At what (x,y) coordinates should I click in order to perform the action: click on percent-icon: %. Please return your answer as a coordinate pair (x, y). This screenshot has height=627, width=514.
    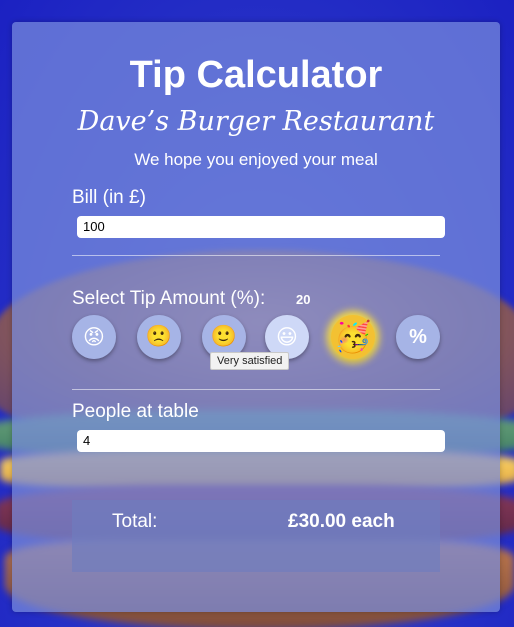
    Looking at the image, I should click on (418, 336).